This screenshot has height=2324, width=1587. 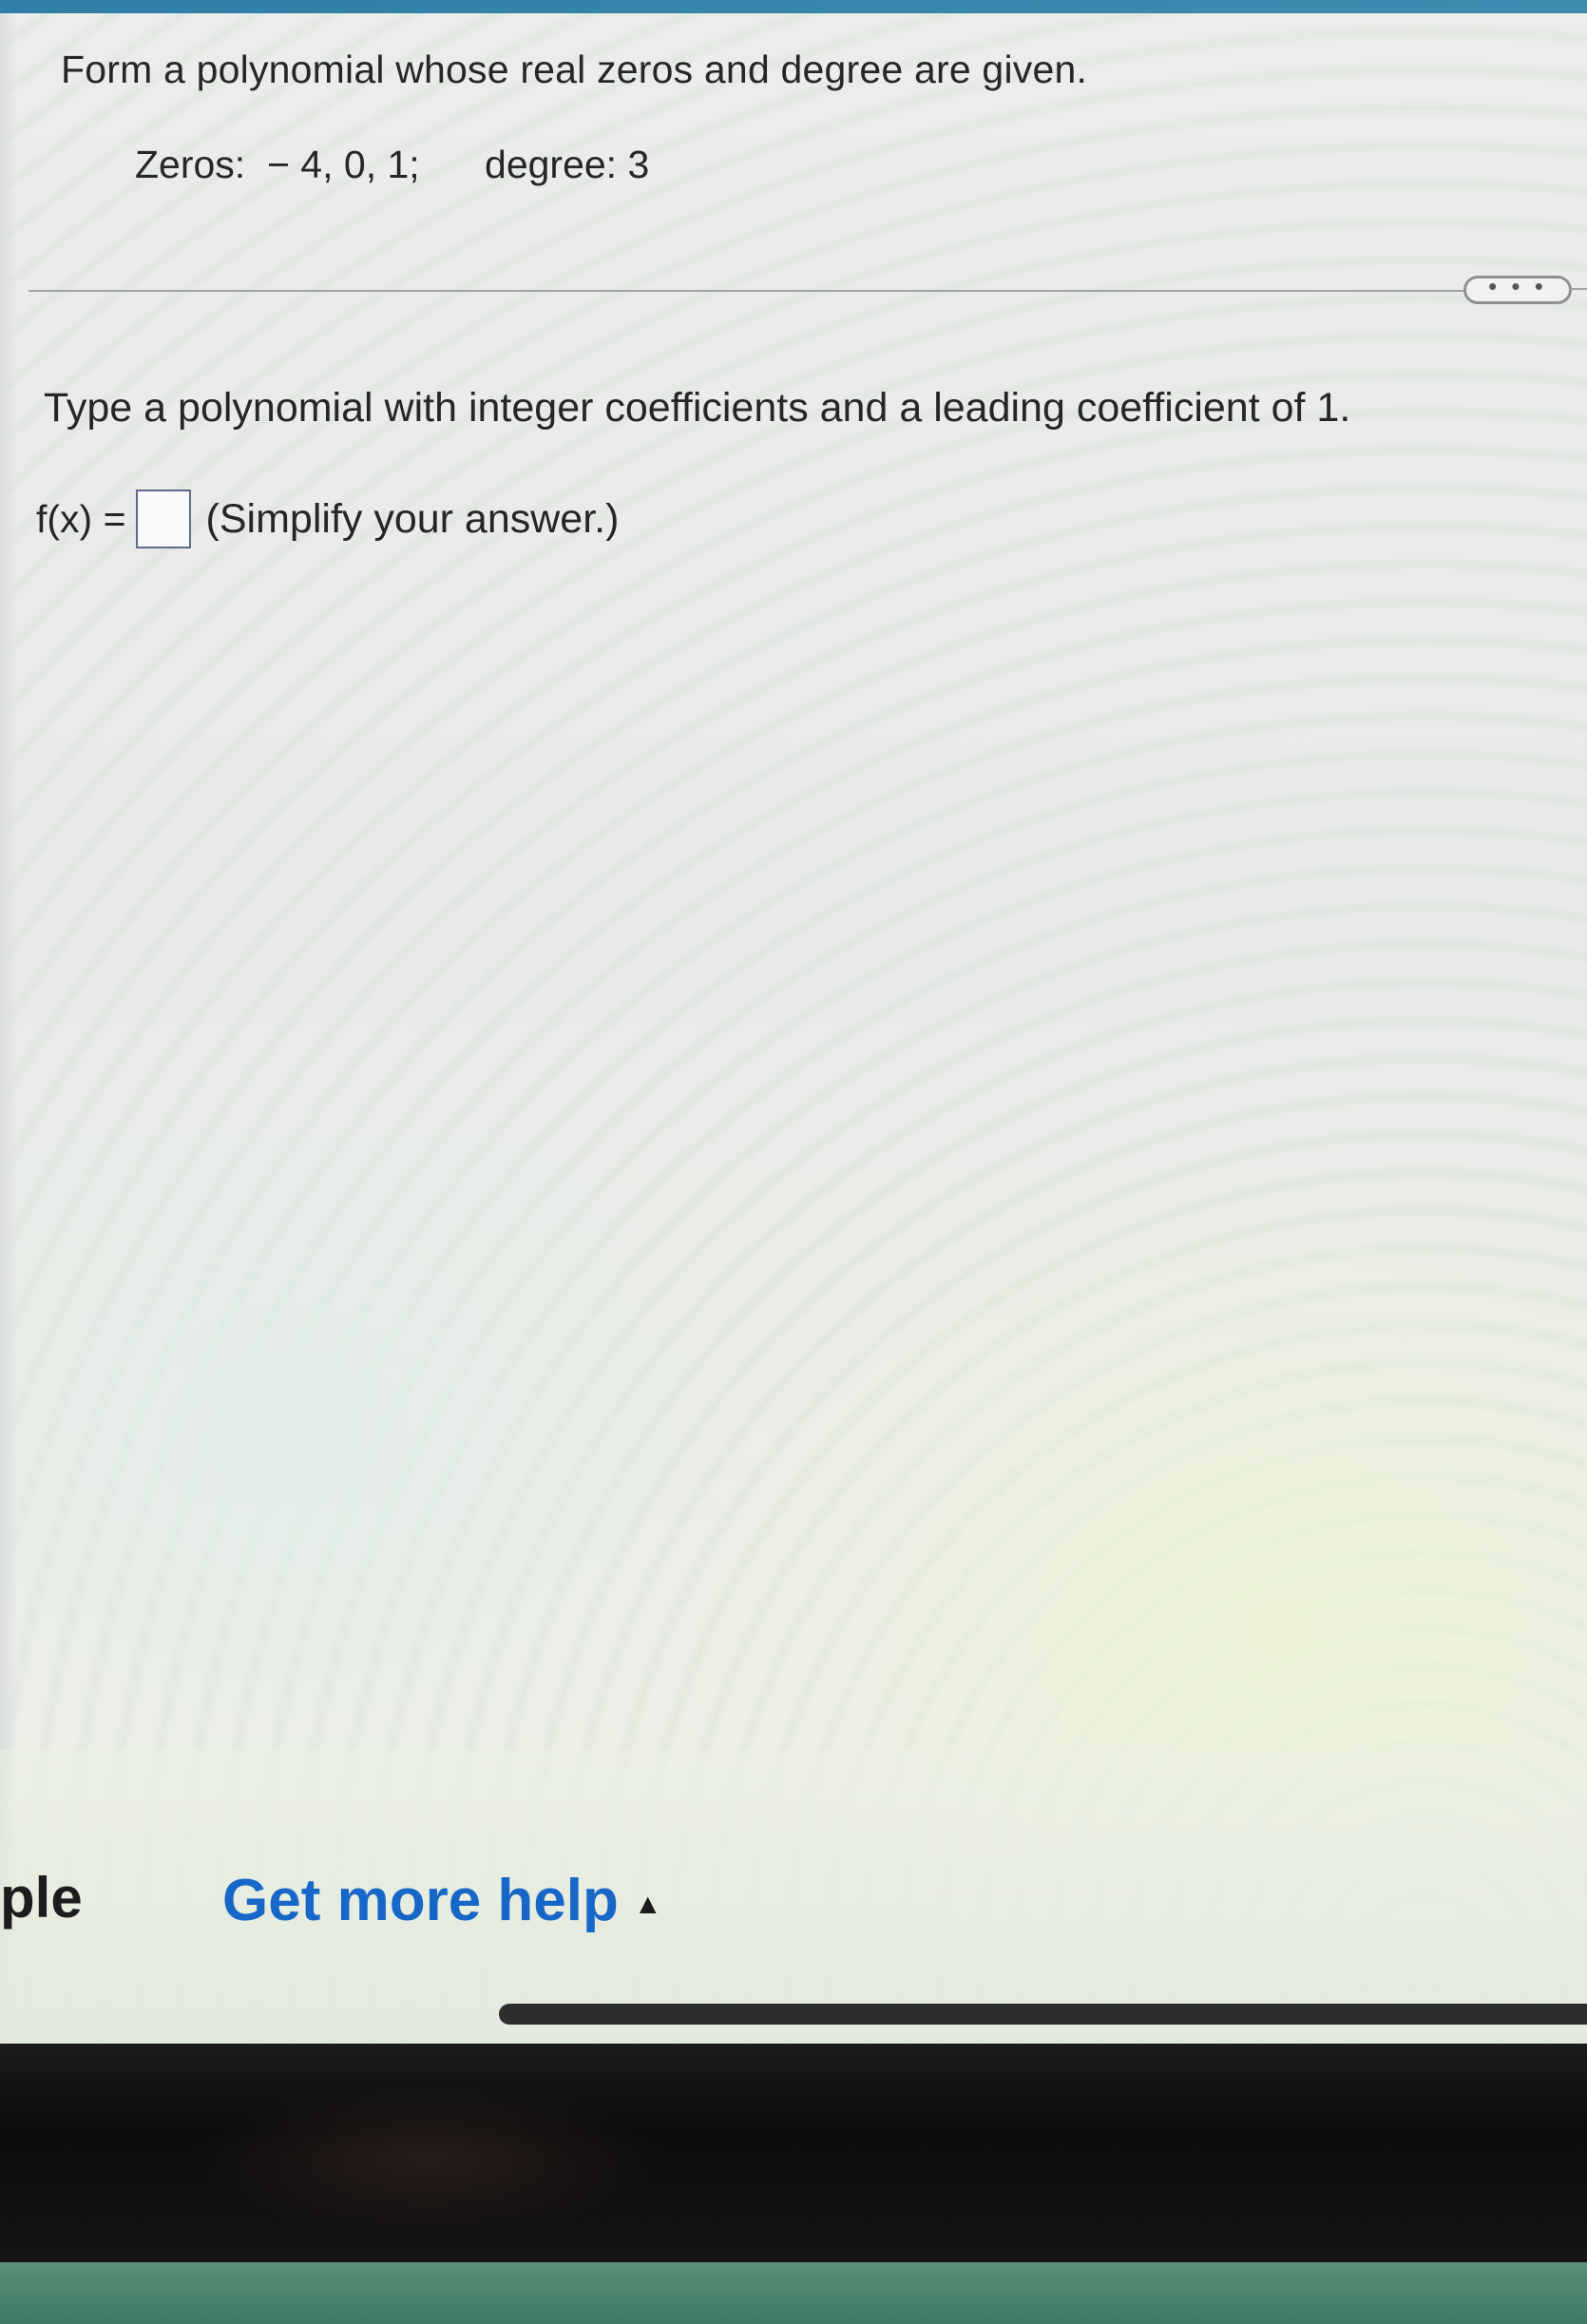 I want to click on function-label: f(x) =, so click(x=81, y=518).